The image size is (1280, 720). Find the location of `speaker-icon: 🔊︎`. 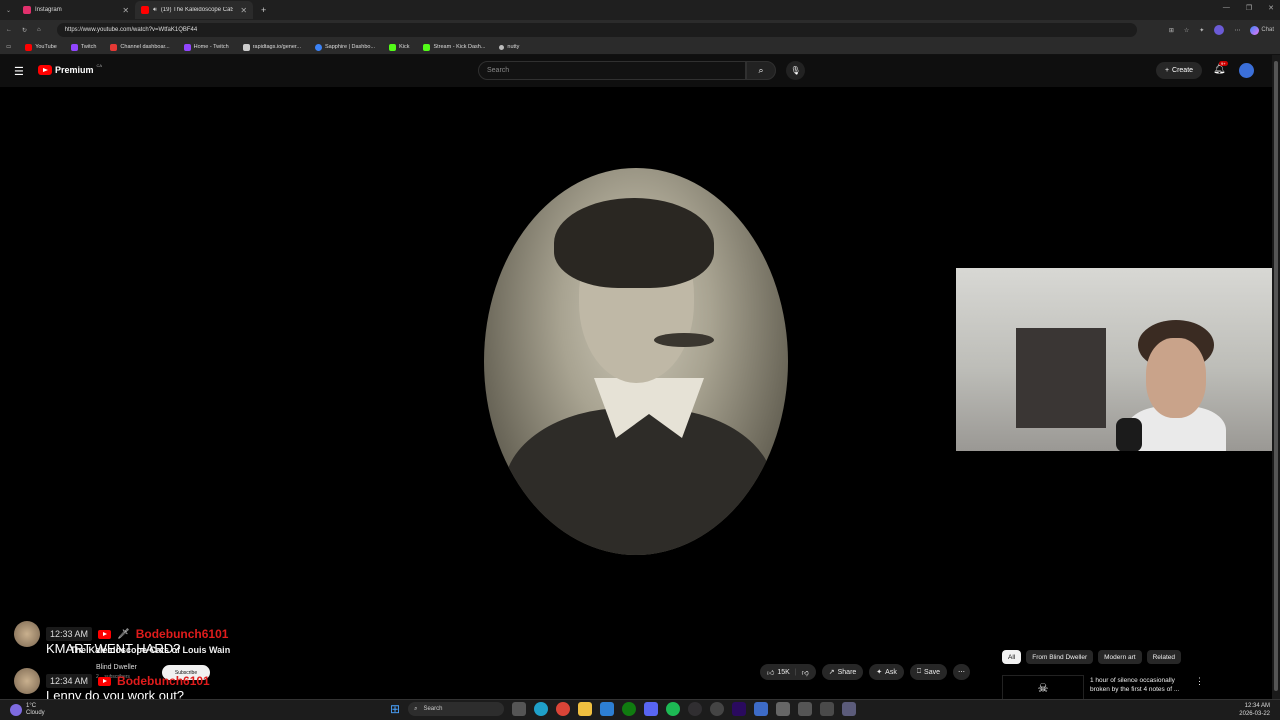

speaker-icon: 🔊︎ is located at coordinates (155, 10).